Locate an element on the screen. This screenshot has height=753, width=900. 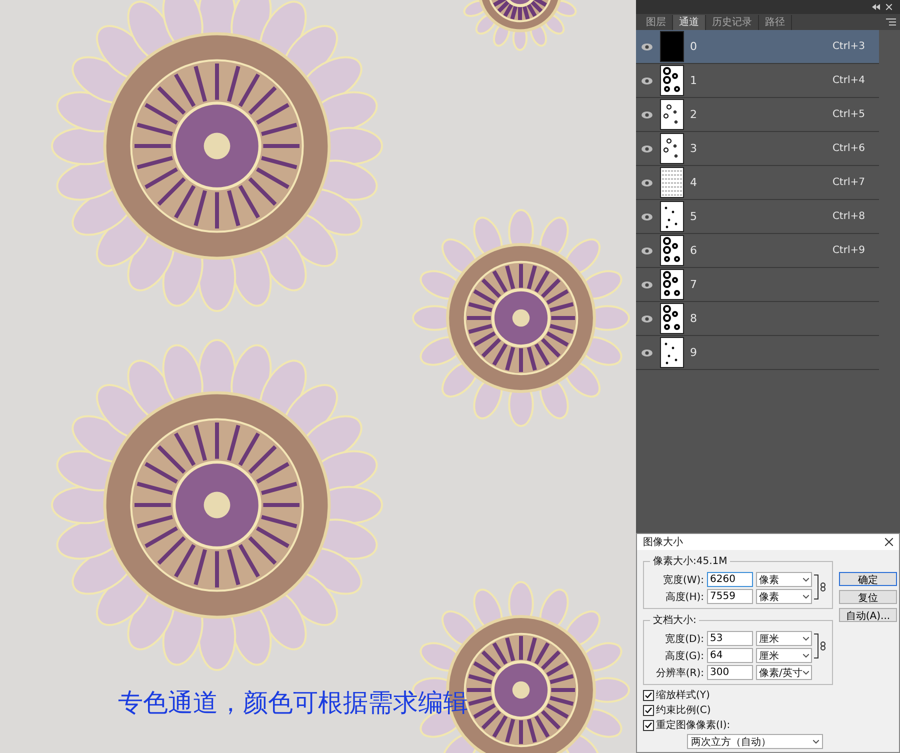
field-label: 高度(G): is located at coordinates (684, 656).